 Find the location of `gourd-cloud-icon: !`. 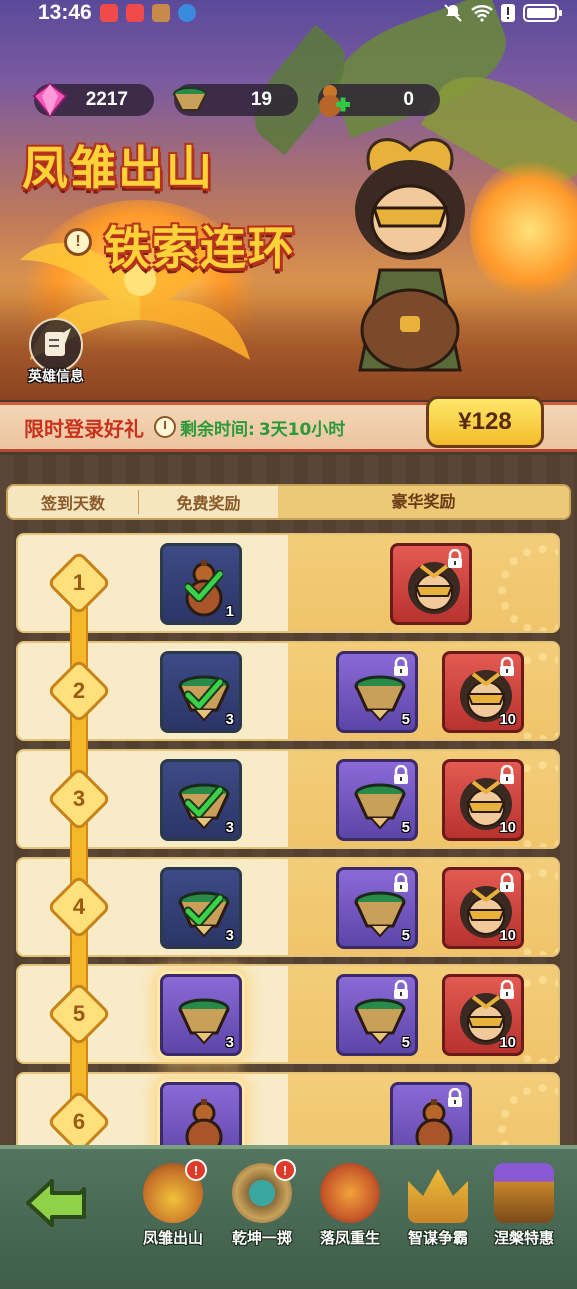

gourd-cloud-icon: ! is located at coordinates (175, 1191).